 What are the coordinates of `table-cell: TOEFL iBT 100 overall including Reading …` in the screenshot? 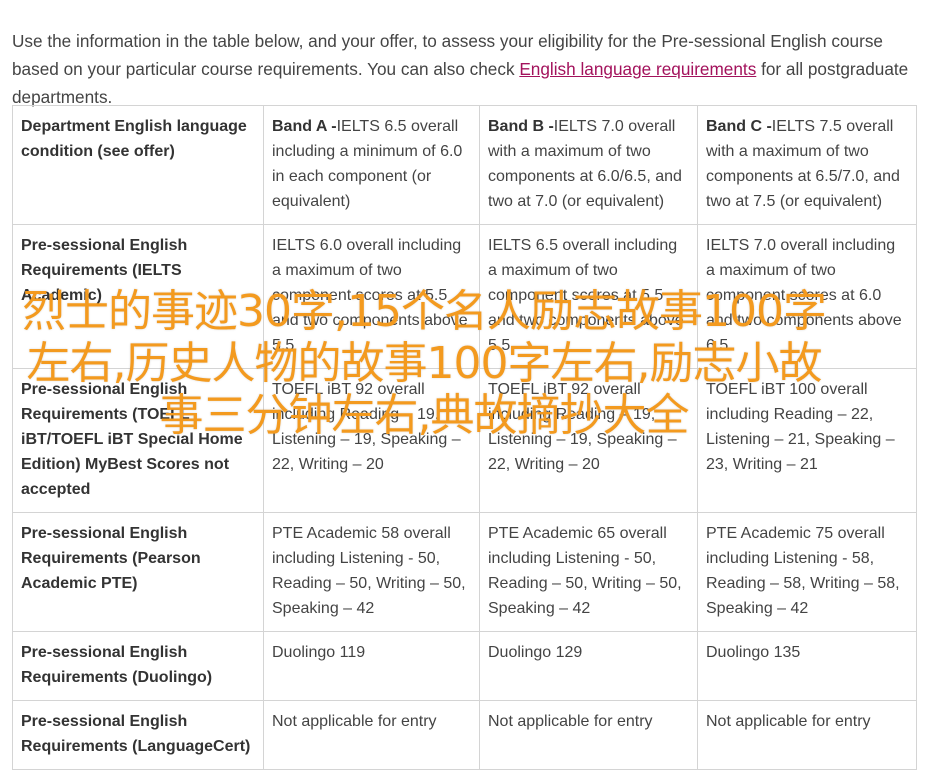 It's located at (807, 440).